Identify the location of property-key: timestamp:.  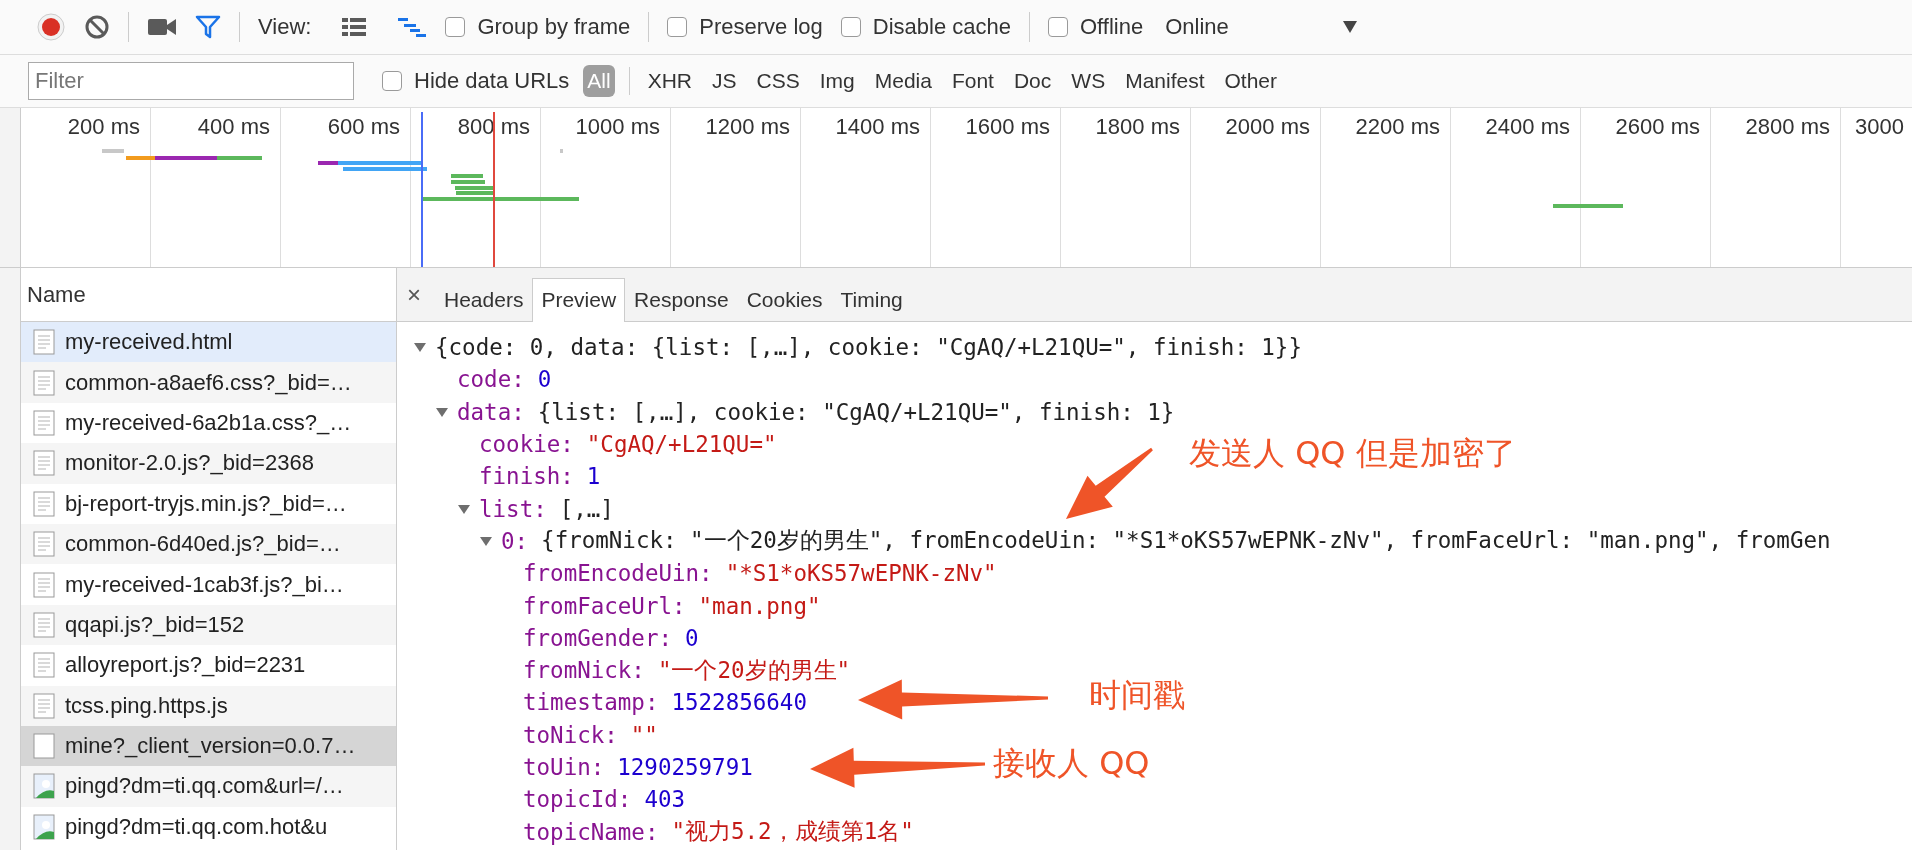
(591, 702).